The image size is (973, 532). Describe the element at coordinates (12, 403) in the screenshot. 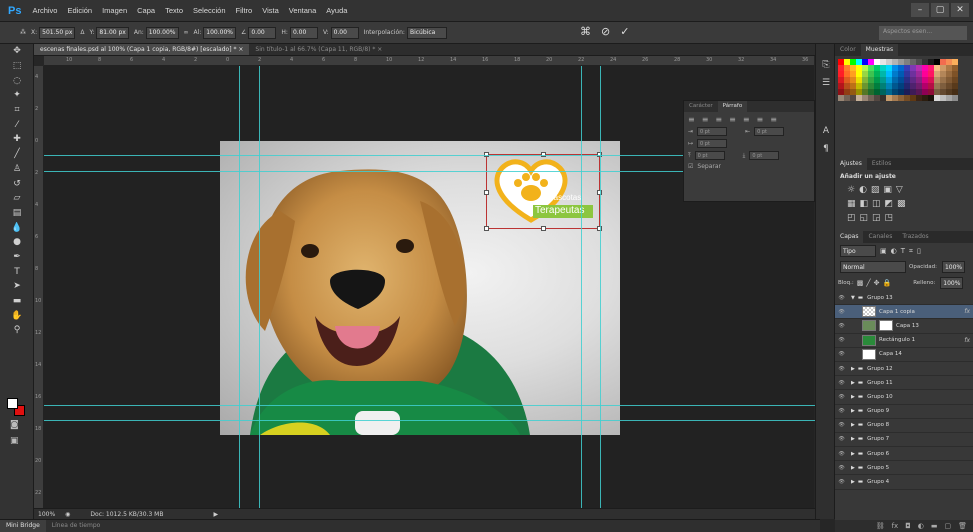

I see `foreground-color-swatch` at that location.